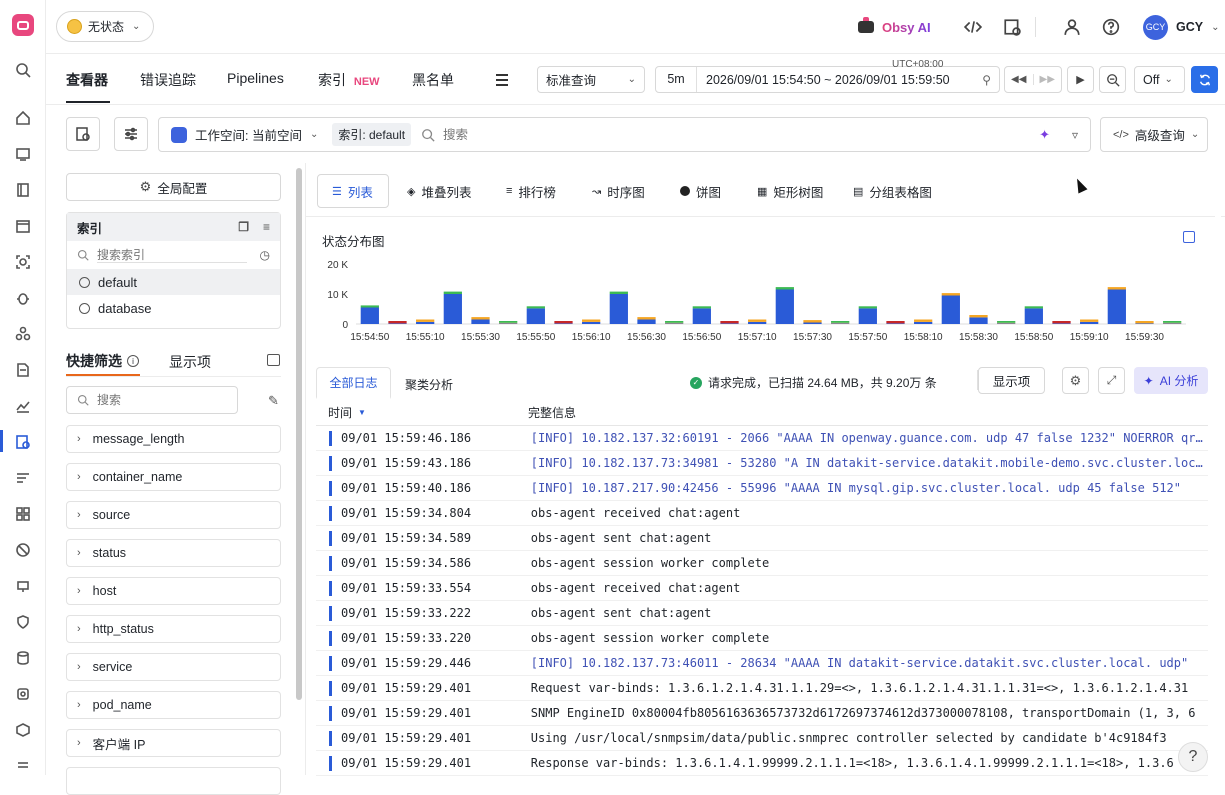  I want to click on filter-field: › pod_name, so click(173, 705).